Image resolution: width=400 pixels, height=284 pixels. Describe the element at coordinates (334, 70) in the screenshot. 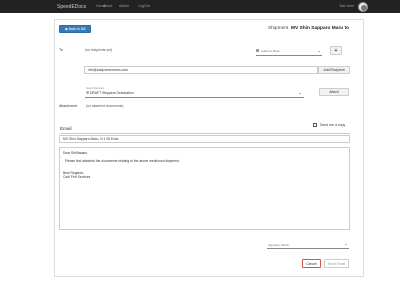

I see `add-recipient-button: Add Recipient` at that location.